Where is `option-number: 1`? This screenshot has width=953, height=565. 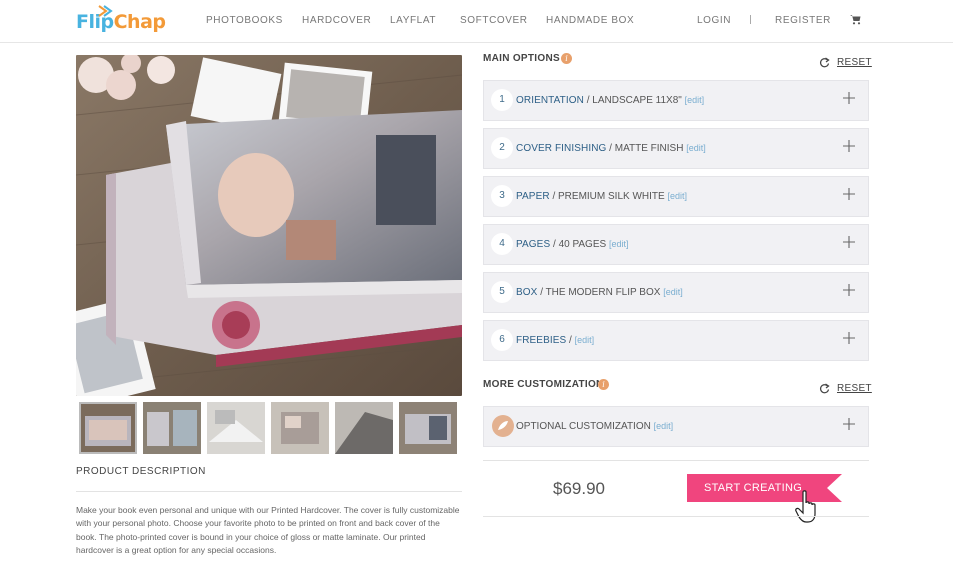
option-number: 1 is located at coordinates (502, 100).